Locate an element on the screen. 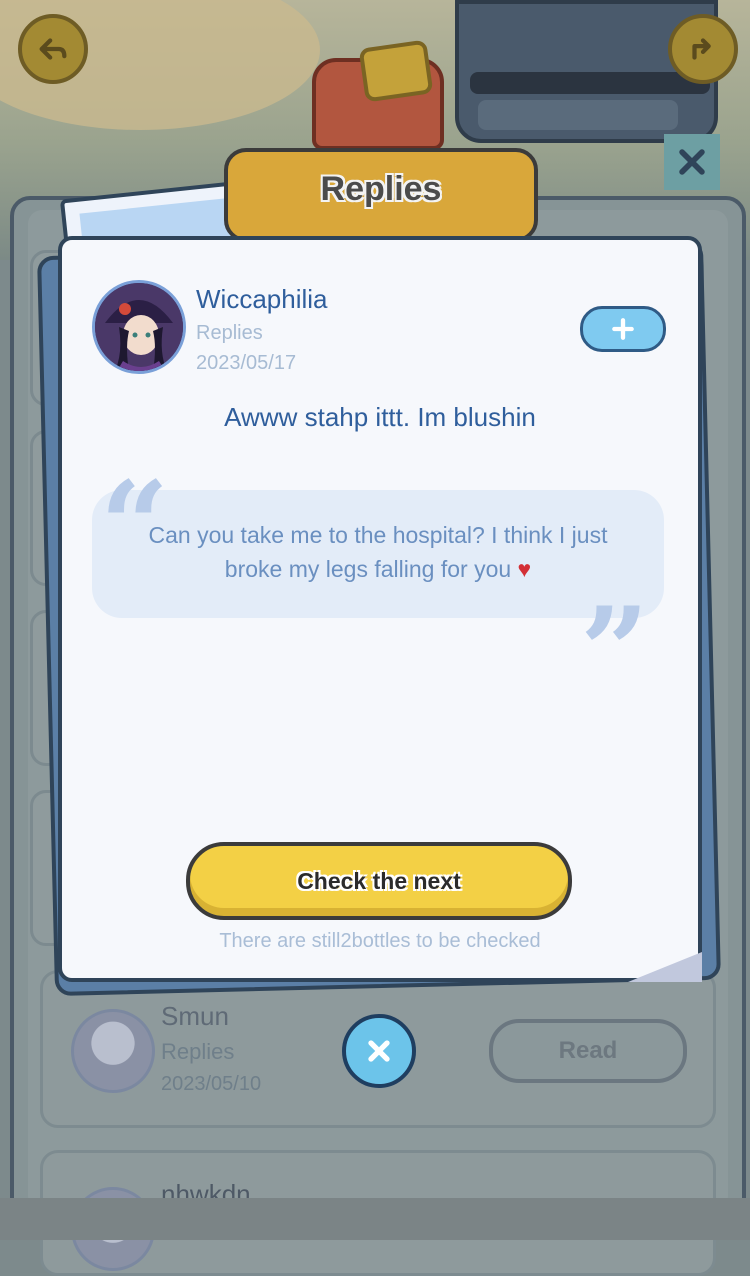 The height and width of the screenshot is (1276, 750). quoted-line-2: broke my legs falling for you is located at coordinates (368, 569).